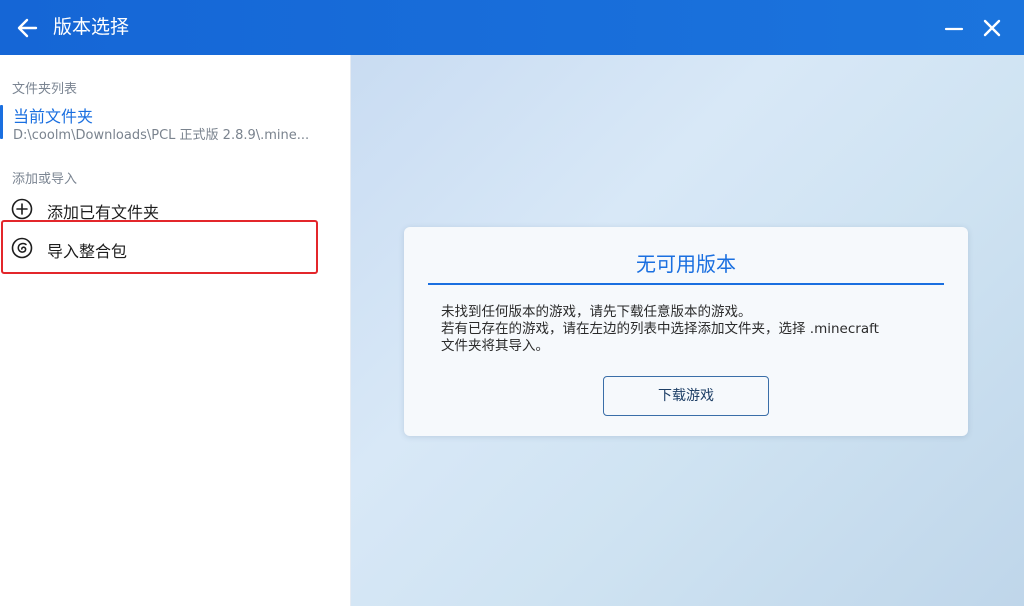  Describe the element at coordinates (159, 247) in the screenshot. I see `highlight-annotation` at that location.